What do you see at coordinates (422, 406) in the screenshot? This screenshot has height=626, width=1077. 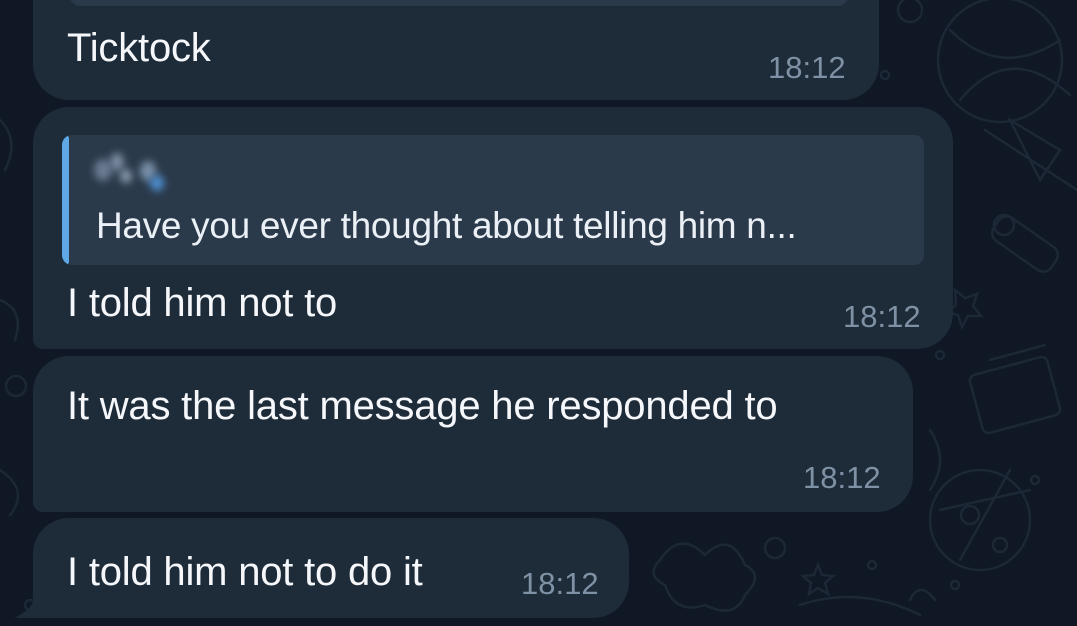 I see `message-text: It was the last message he responded to` at bounding box center [422, 406].